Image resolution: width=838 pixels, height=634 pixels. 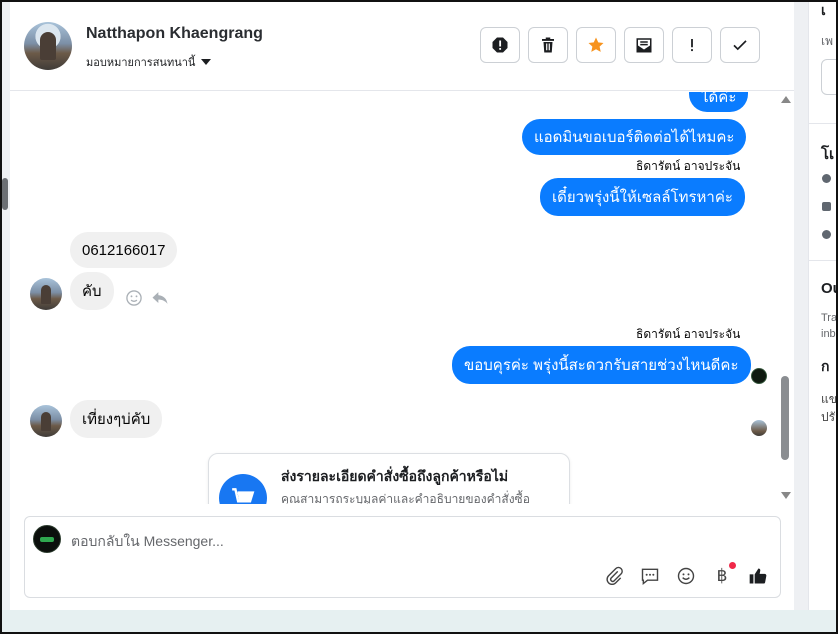 I want to click on follow-up-button, so click(x=692, y=45).